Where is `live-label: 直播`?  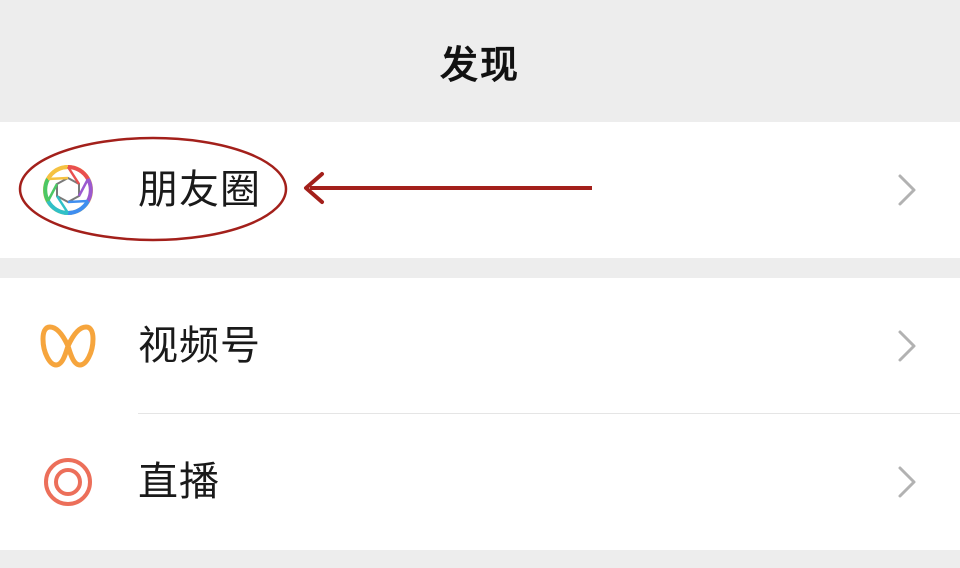 live-label: 直播 is located at coordinates (179, 482).